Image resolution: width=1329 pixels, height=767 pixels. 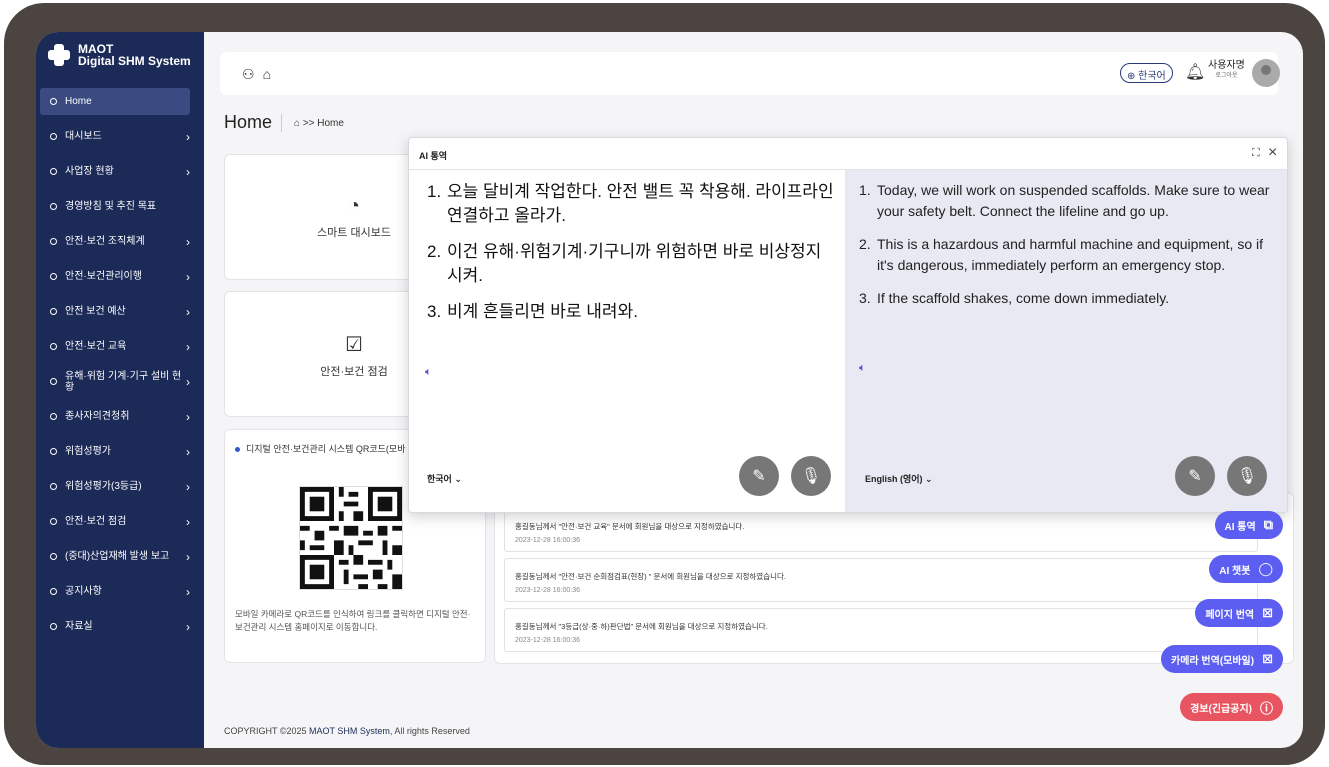 I want to click on source-language-select: 한국어 ⌄, so click(x=444, y=478).